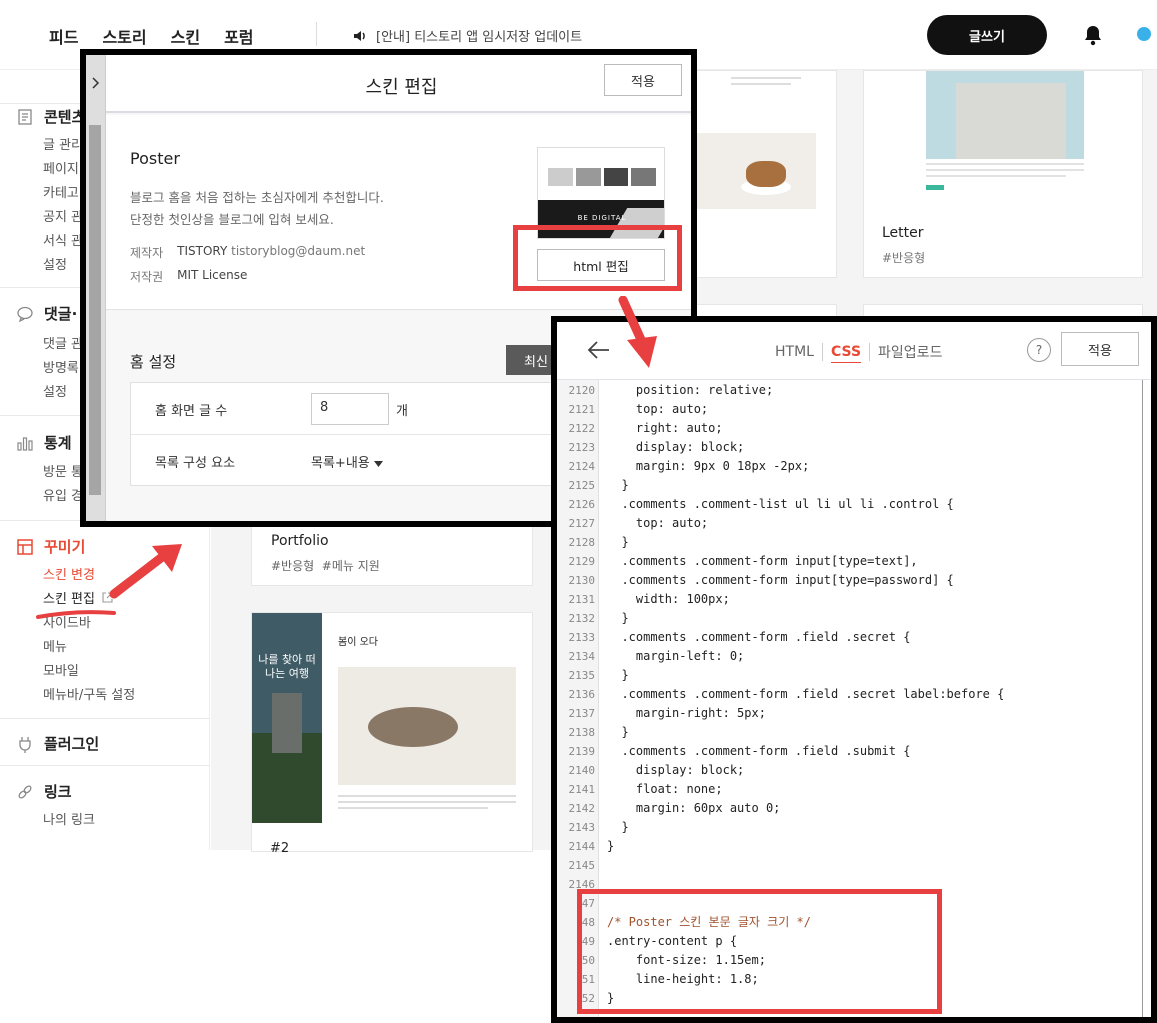 The image size is (1157, 1023). What do you see at coordinates (55, 263) in the screenshot?
I see `sidebar-item-content-settings: 설정` at bounding box center [55, 263].